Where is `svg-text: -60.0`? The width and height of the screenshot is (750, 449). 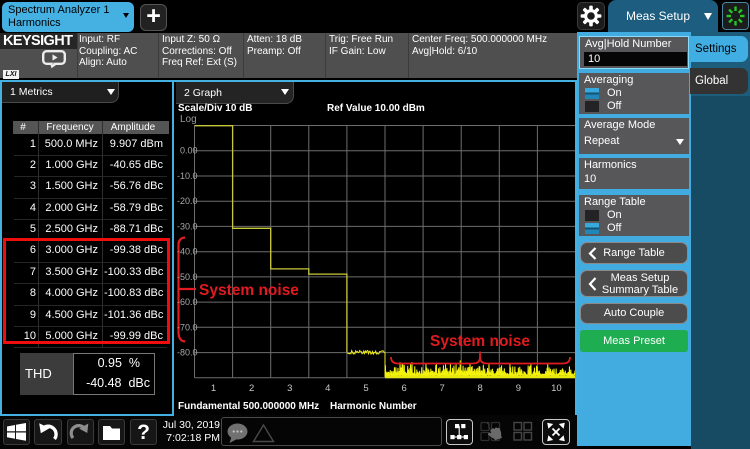 svg-text: -60.0 is located at coordinates (187, 302).